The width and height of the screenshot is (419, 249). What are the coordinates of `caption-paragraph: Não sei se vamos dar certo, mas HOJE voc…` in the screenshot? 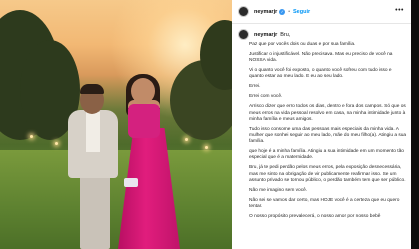 It's located at (324, 203).